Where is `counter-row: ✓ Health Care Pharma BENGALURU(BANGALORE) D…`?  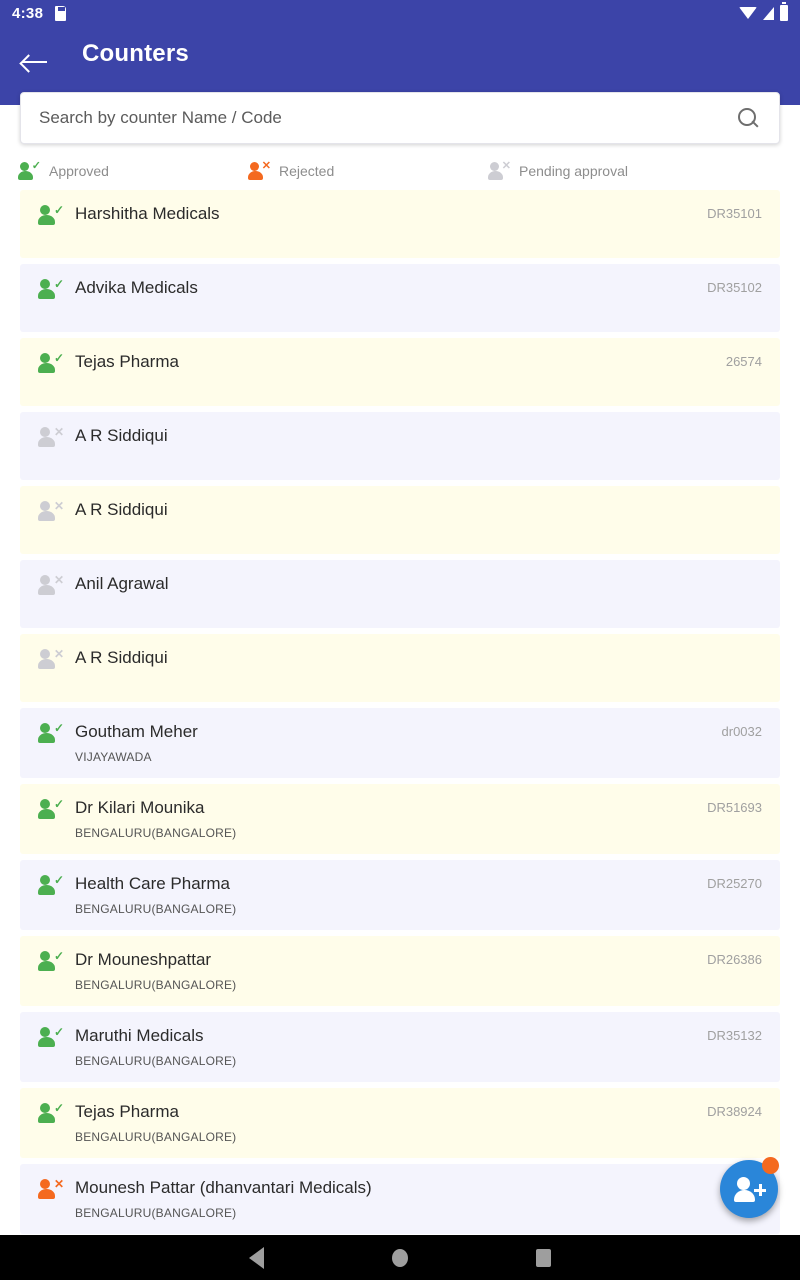 counter-row: ✓ Health Care Pharma BENGALURU(BANGALORE) D… is located at coordinates (400, 895).